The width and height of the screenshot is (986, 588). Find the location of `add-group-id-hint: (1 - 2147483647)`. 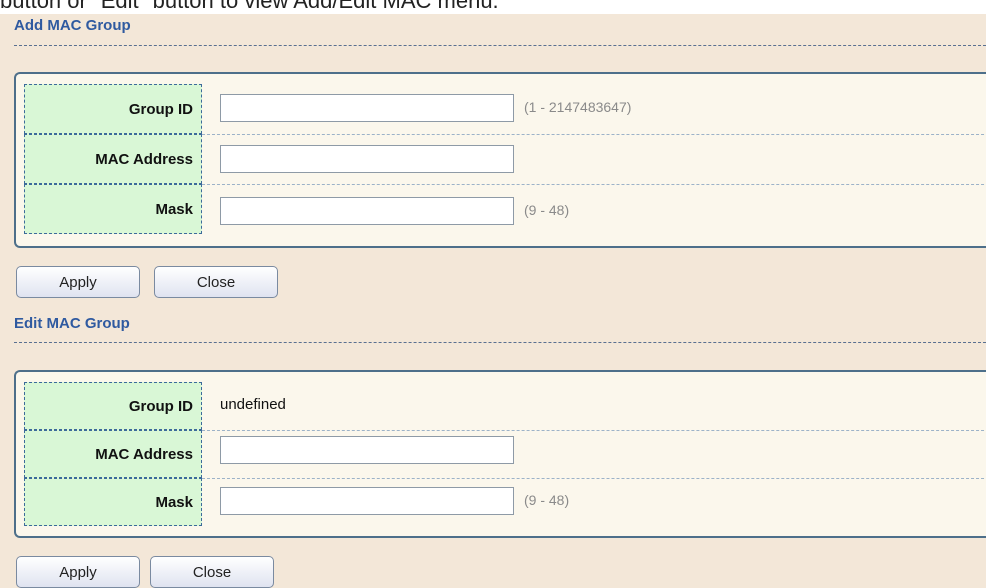

add-group-id-hint: (1 - 2147483647) is located at coordinates (578, 107).